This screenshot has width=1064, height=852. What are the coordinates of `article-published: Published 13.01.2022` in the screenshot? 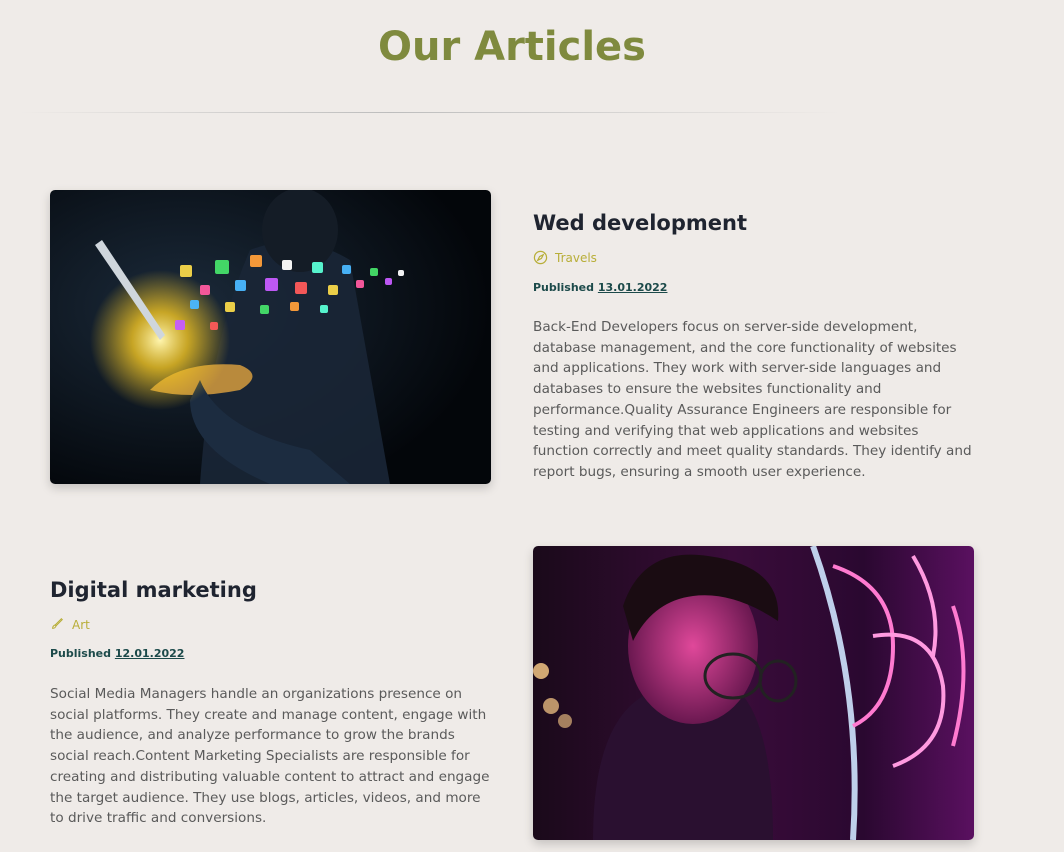 It's located at (600, 287).